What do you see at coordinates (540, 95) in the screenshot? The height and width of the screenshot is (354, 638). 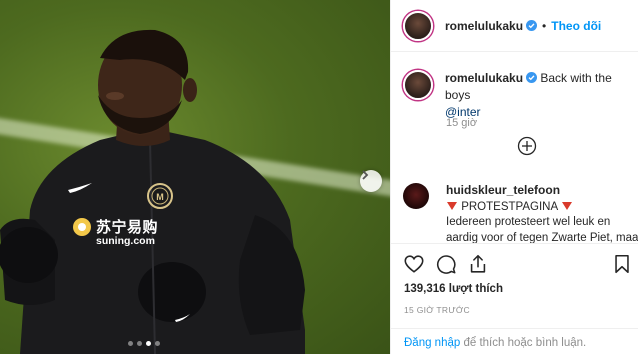 I see `caption-text-block: romelulukaku Back with the boys @inter` at bounding box center [540, 95].